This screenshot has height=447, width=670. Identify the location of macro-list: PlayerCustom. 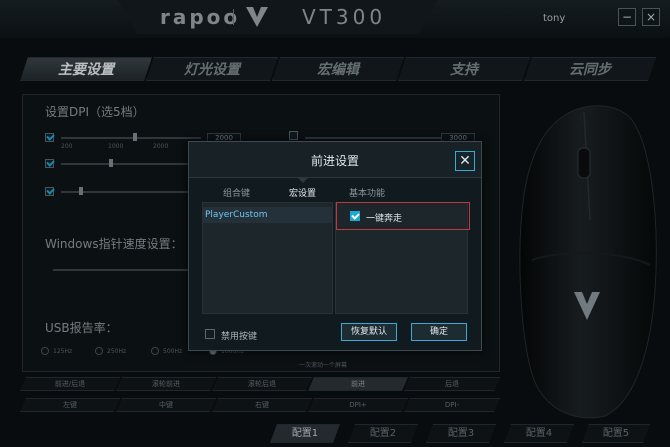
(267, 258).